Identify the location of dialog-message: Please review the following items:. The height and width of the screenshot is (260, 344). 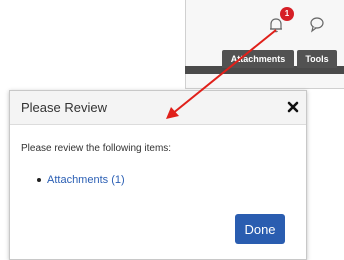
(96, 148).